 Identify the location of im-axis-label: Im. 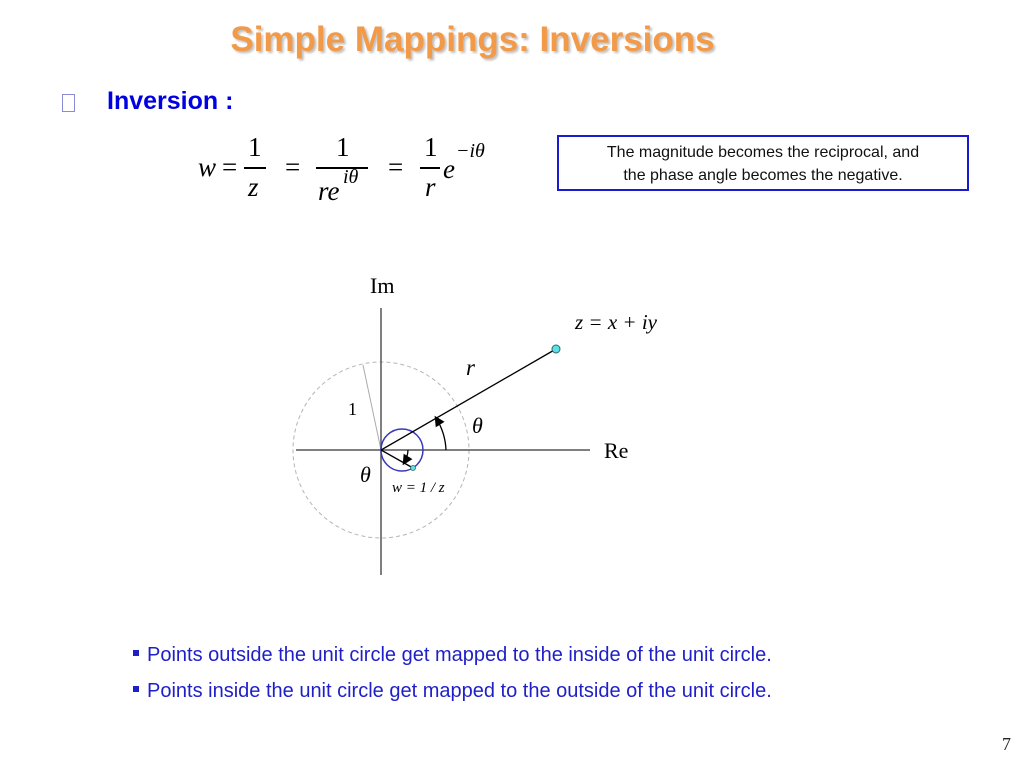
(382, 285).